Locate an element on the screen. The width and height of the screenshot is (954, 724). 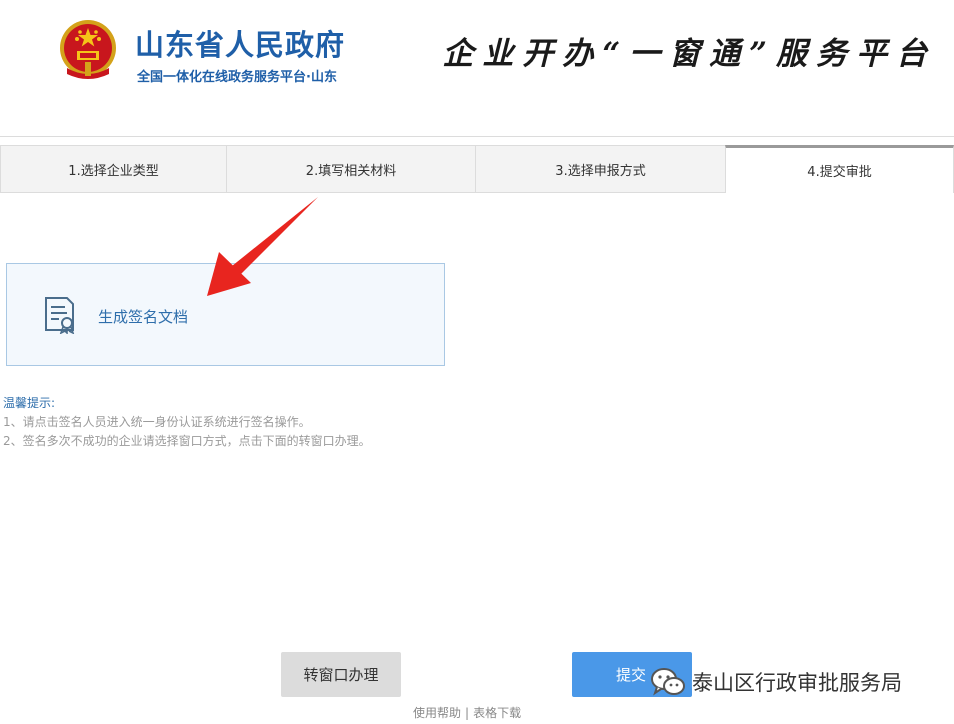
wechat-watermark: 泰山区行政审批服务局 is located at coordinates (775, 682).